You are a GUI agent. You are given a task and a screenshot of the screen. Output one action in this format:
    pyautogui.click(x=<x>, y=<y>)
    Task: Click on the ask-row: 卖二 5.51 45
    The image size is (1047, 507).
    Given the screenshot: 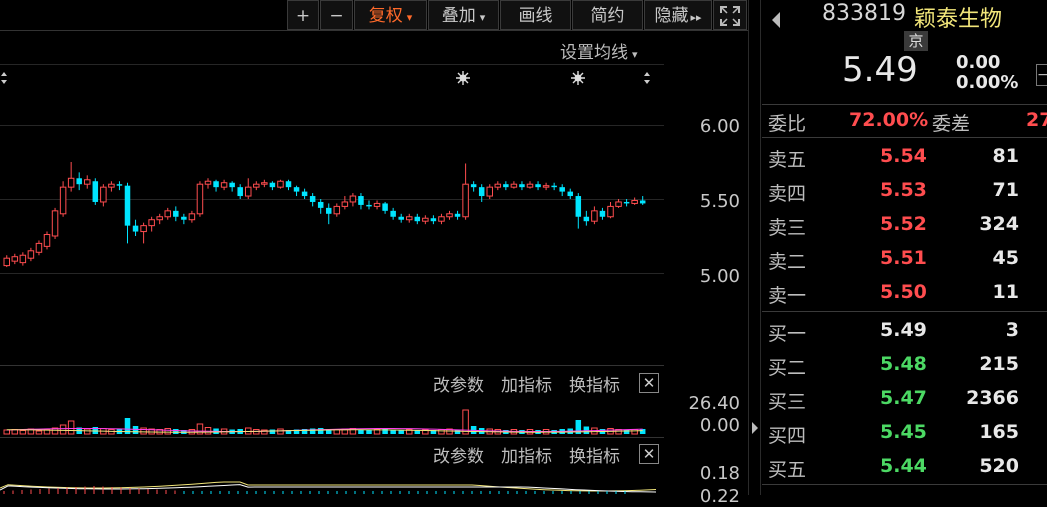 What is the action you would take?
    pyautogui.click(x=904, y=259)
    